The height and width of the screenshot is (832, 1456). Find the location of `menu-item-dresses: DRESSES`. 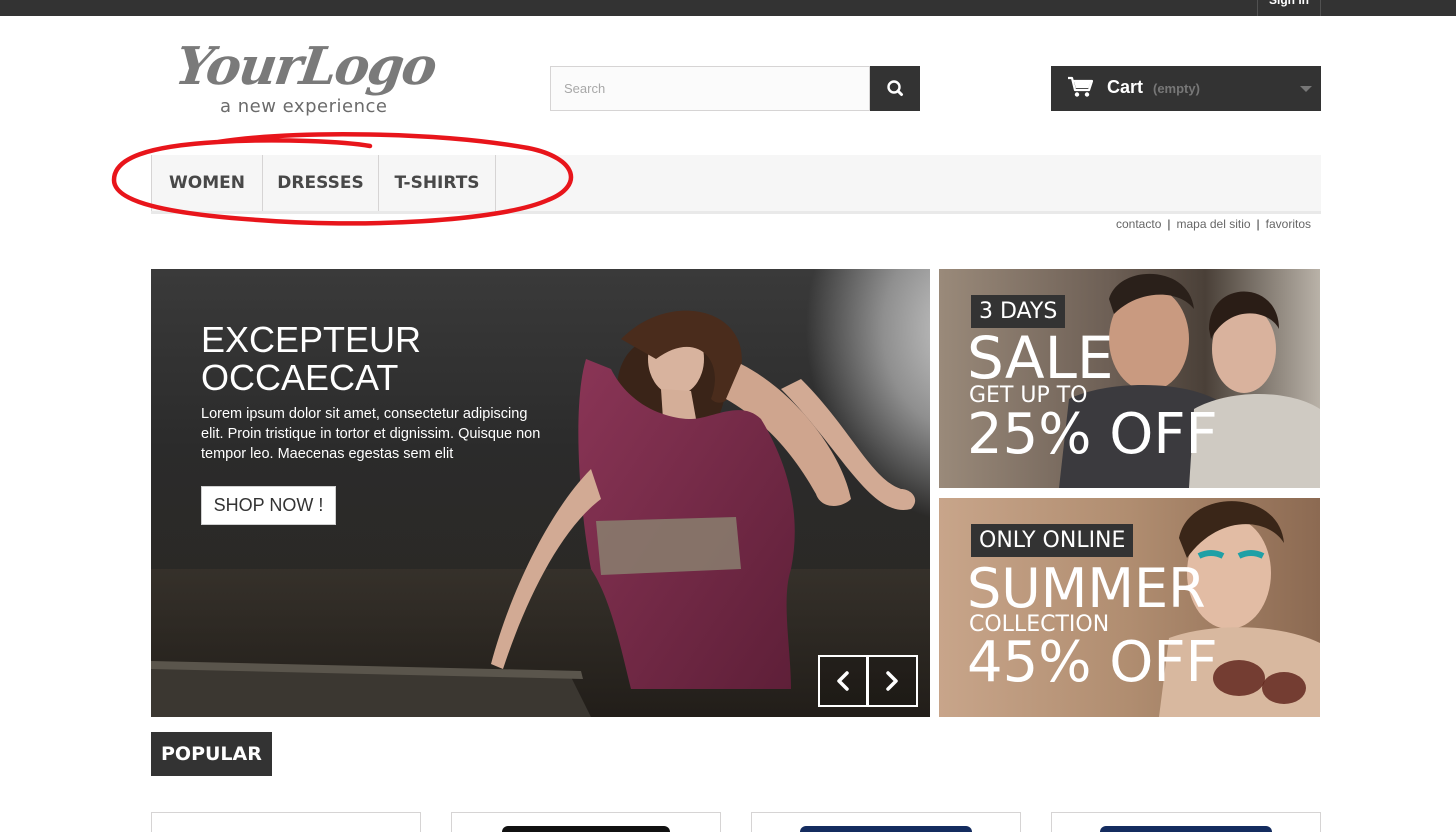

menu-item-dresses: DRESSES is located at coordinates (321, 183).